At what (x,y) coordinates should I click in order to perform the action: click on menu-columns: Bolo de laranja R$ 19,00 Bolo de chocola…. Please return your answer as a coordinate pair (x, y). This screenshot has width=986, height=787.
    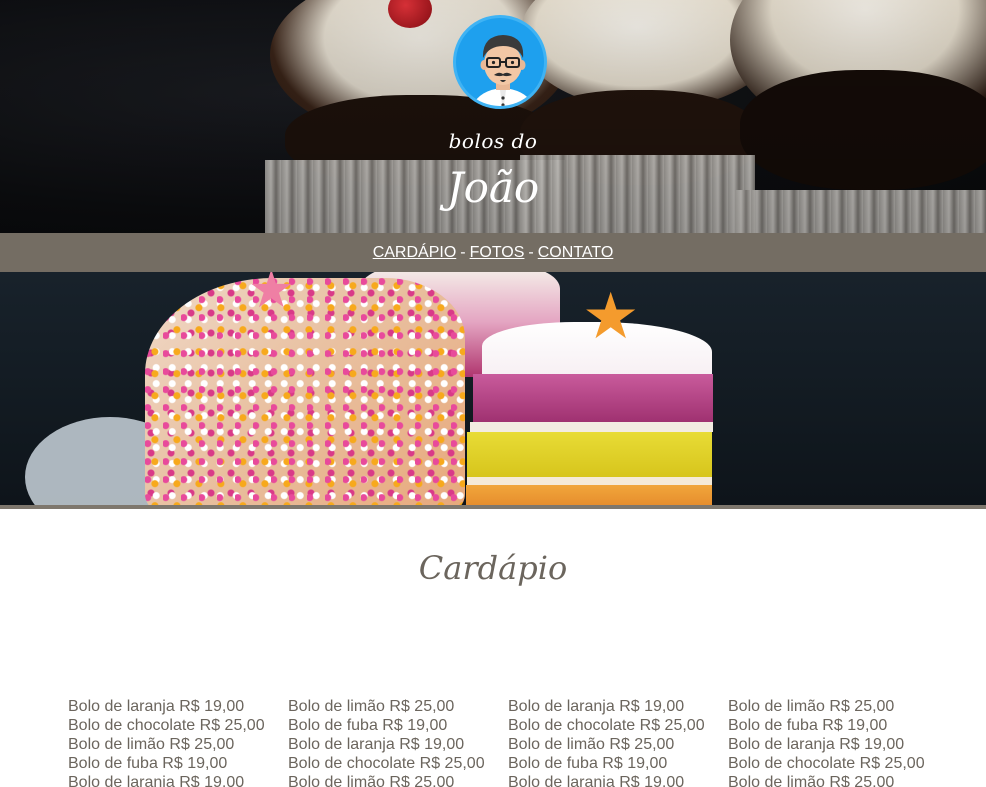
    Looking at the image, I should click on (508, 742).